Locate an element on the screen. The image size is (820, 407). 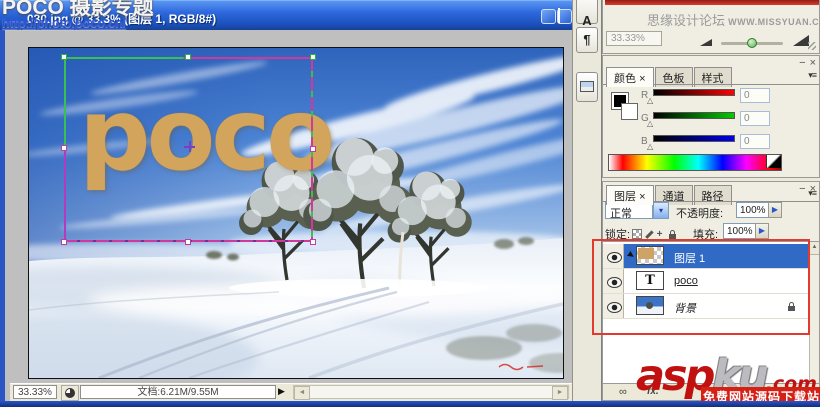
palette-dock-strip: A ¶ is located at coordinates (586, 200).